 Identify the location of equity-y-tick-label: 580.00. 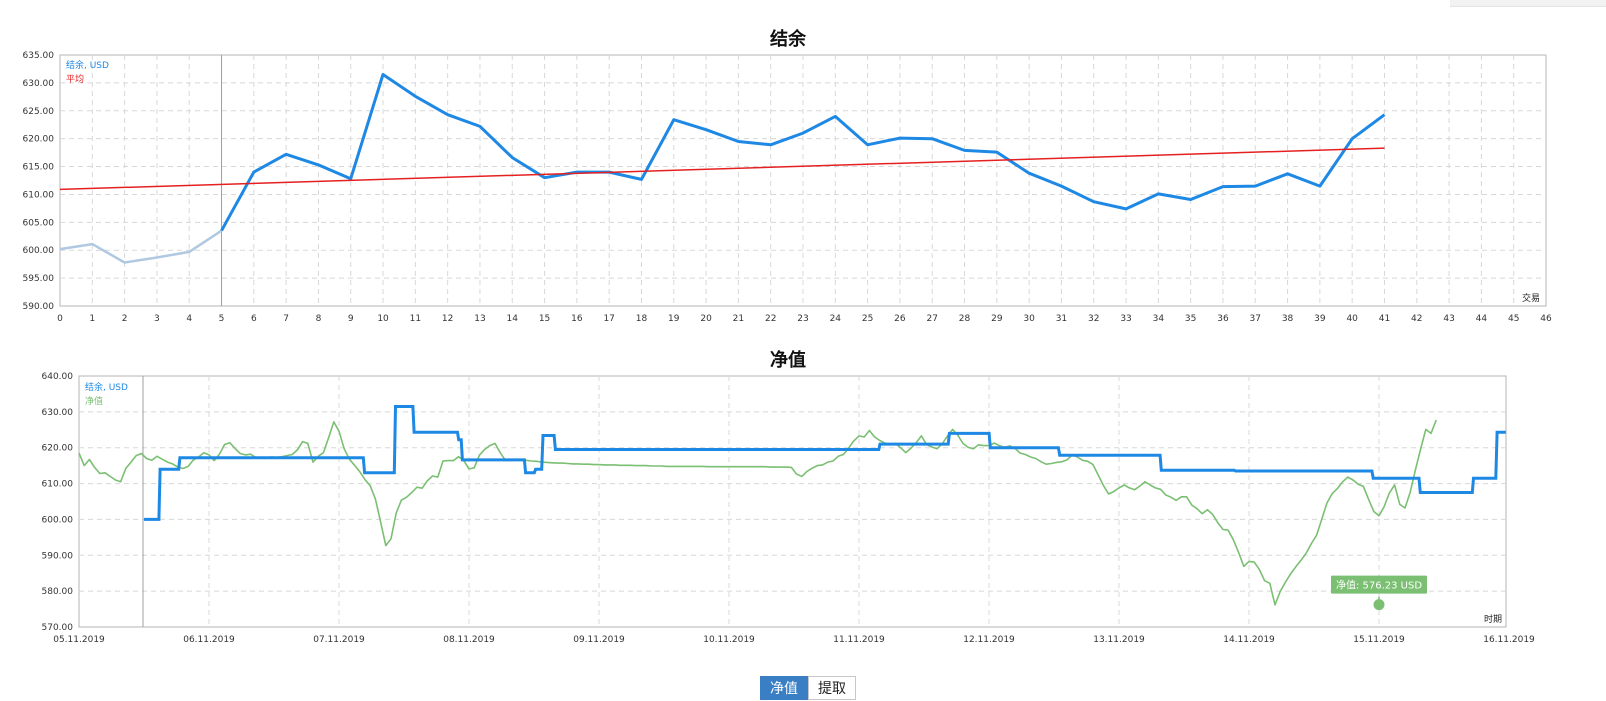
(58, 592).